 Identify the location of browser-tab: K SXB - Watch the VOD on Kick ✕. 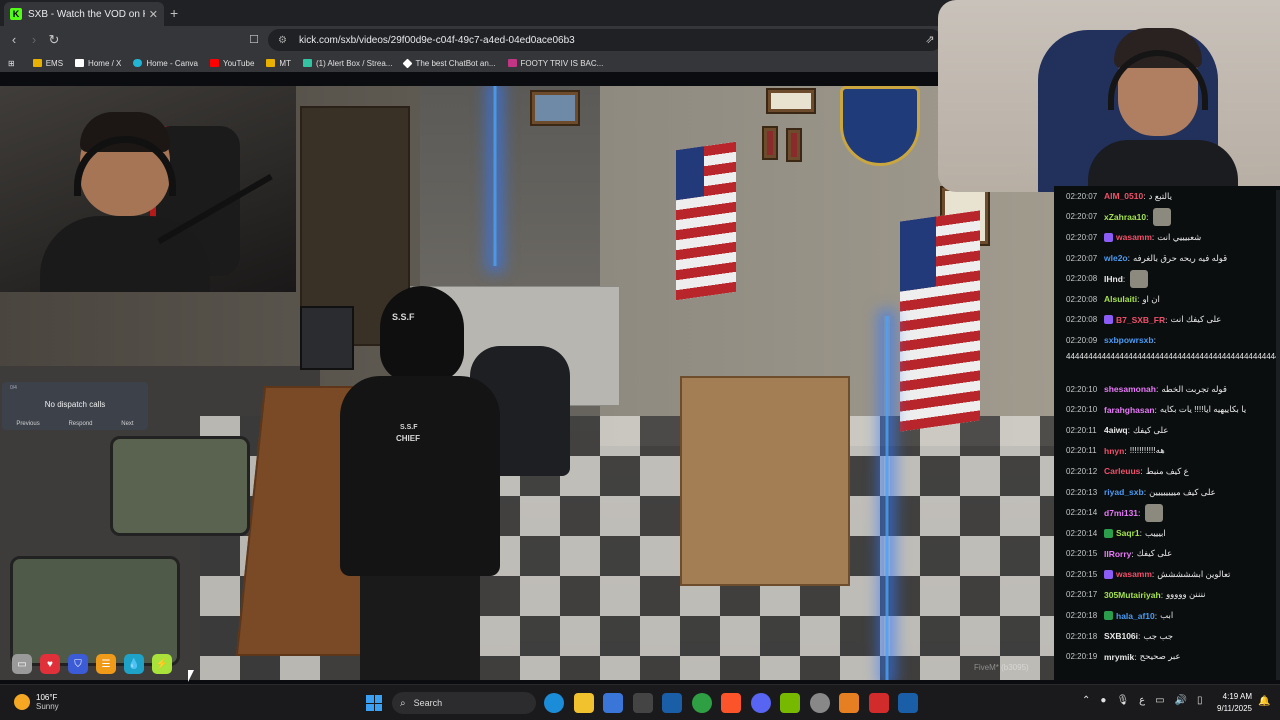
(84, 14).